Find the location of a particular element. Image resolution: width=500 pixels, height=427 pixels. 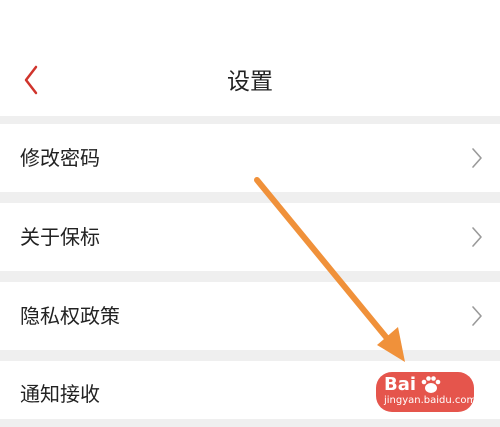

page-title: 设置 is located at coordinates (250, 82).